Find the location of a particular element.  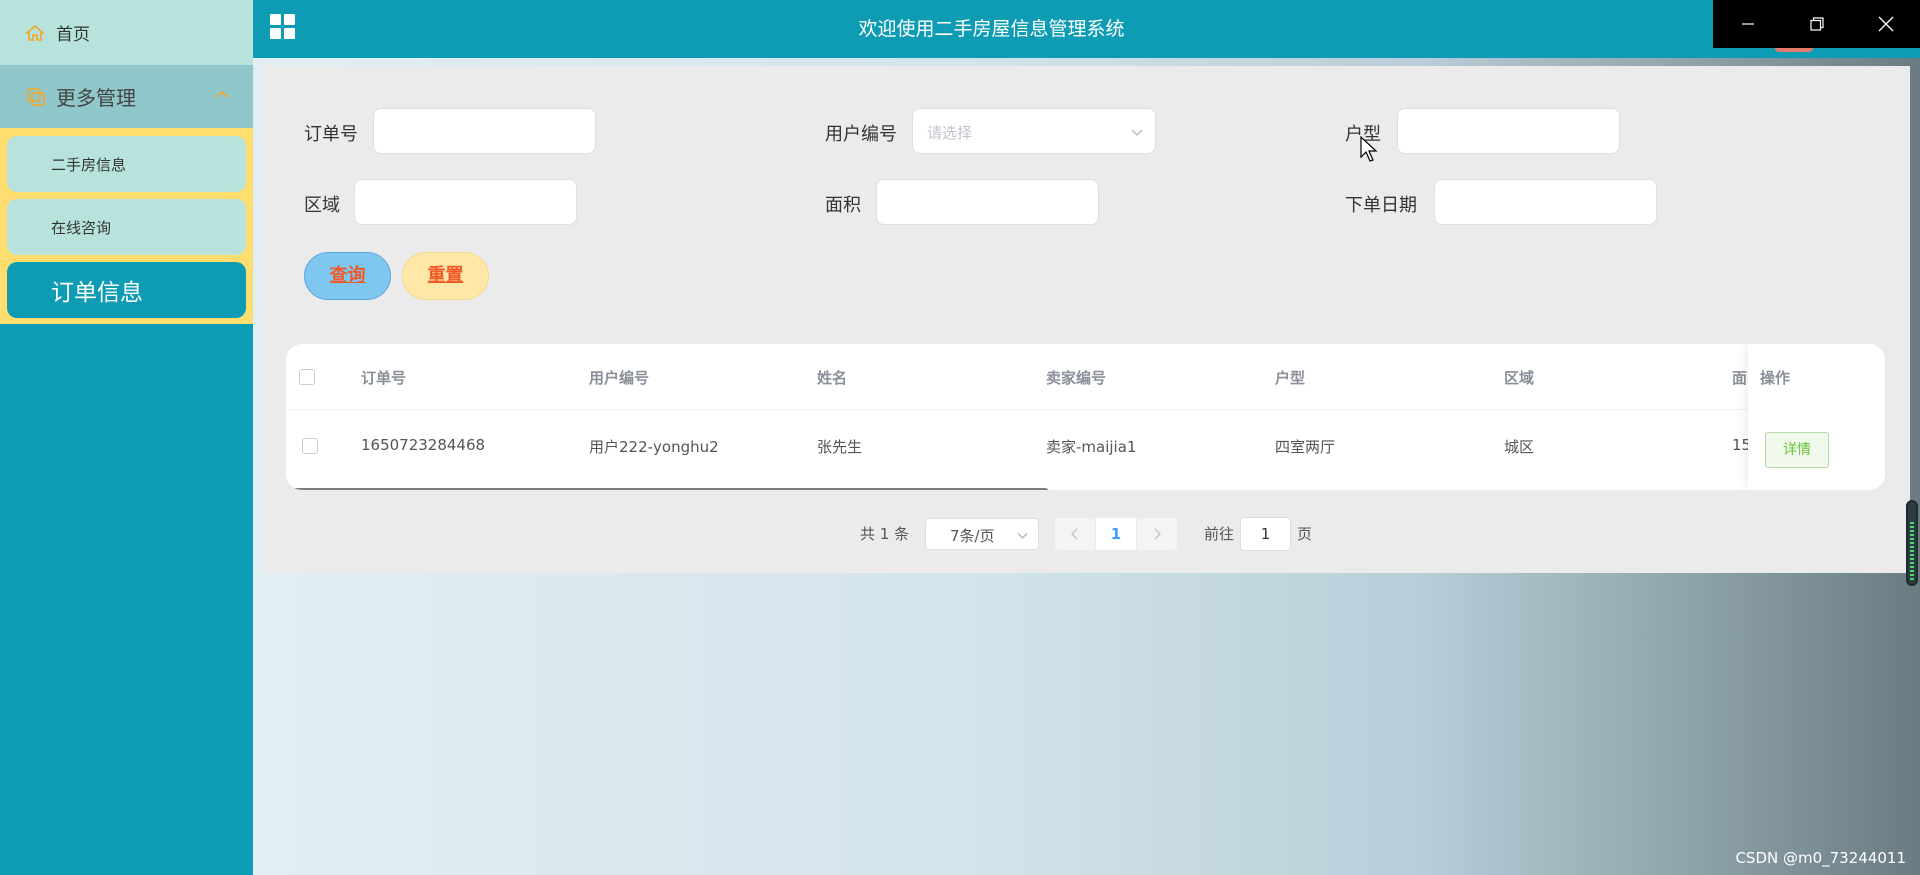

watermark: CSDN @m0_73244011 is located at coordinates (1820, 858).